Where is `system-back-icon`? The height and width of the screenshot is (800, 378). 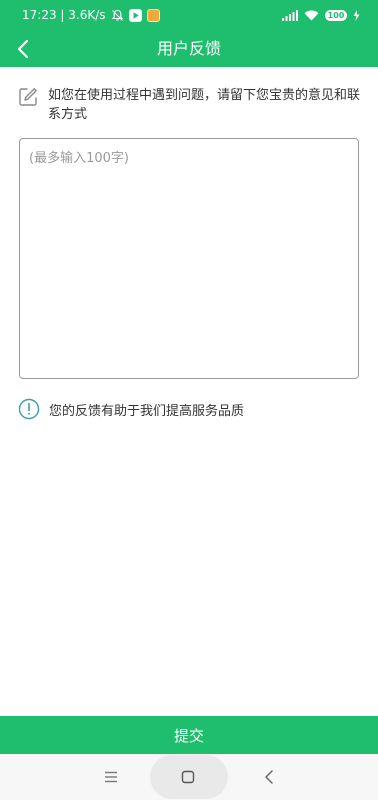 system-back-icon is located at coordinates (269, 777).